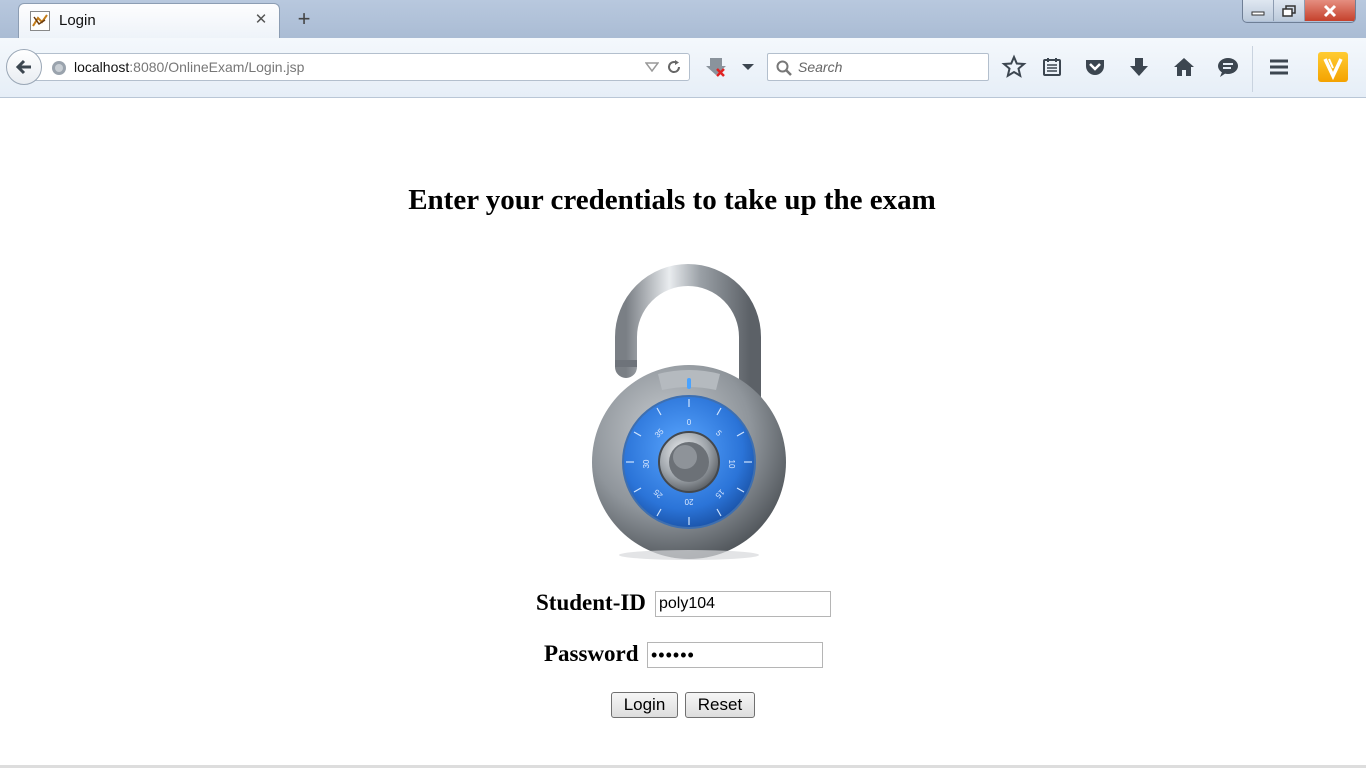 The height and width of the screenshot is (768, 1366). I want to click on home-icon, so click(1184, 67).